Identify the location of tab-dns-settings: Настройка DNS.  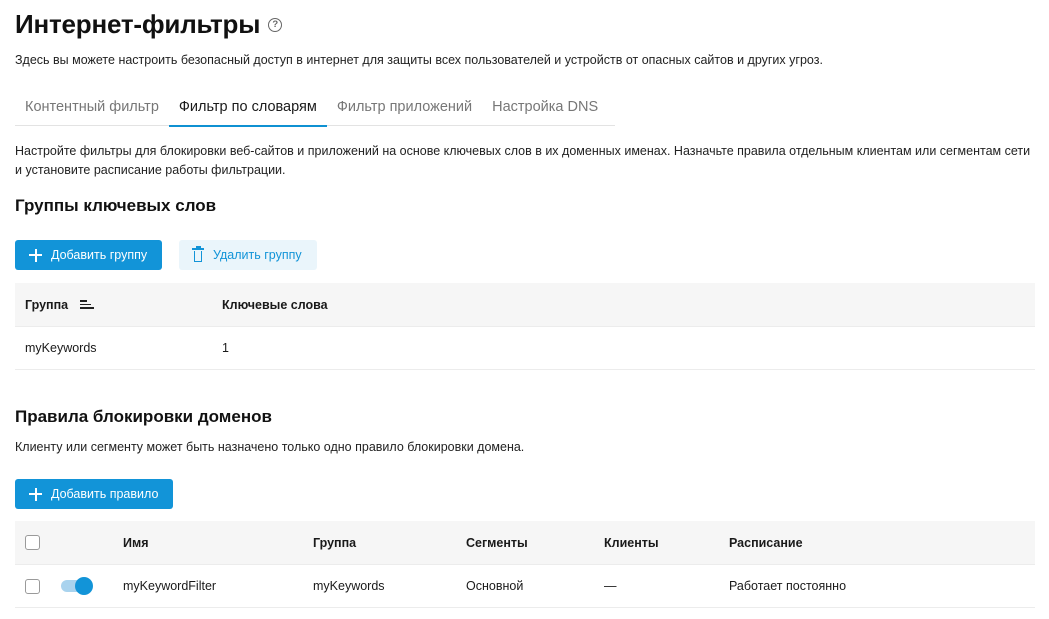
(545, 107).